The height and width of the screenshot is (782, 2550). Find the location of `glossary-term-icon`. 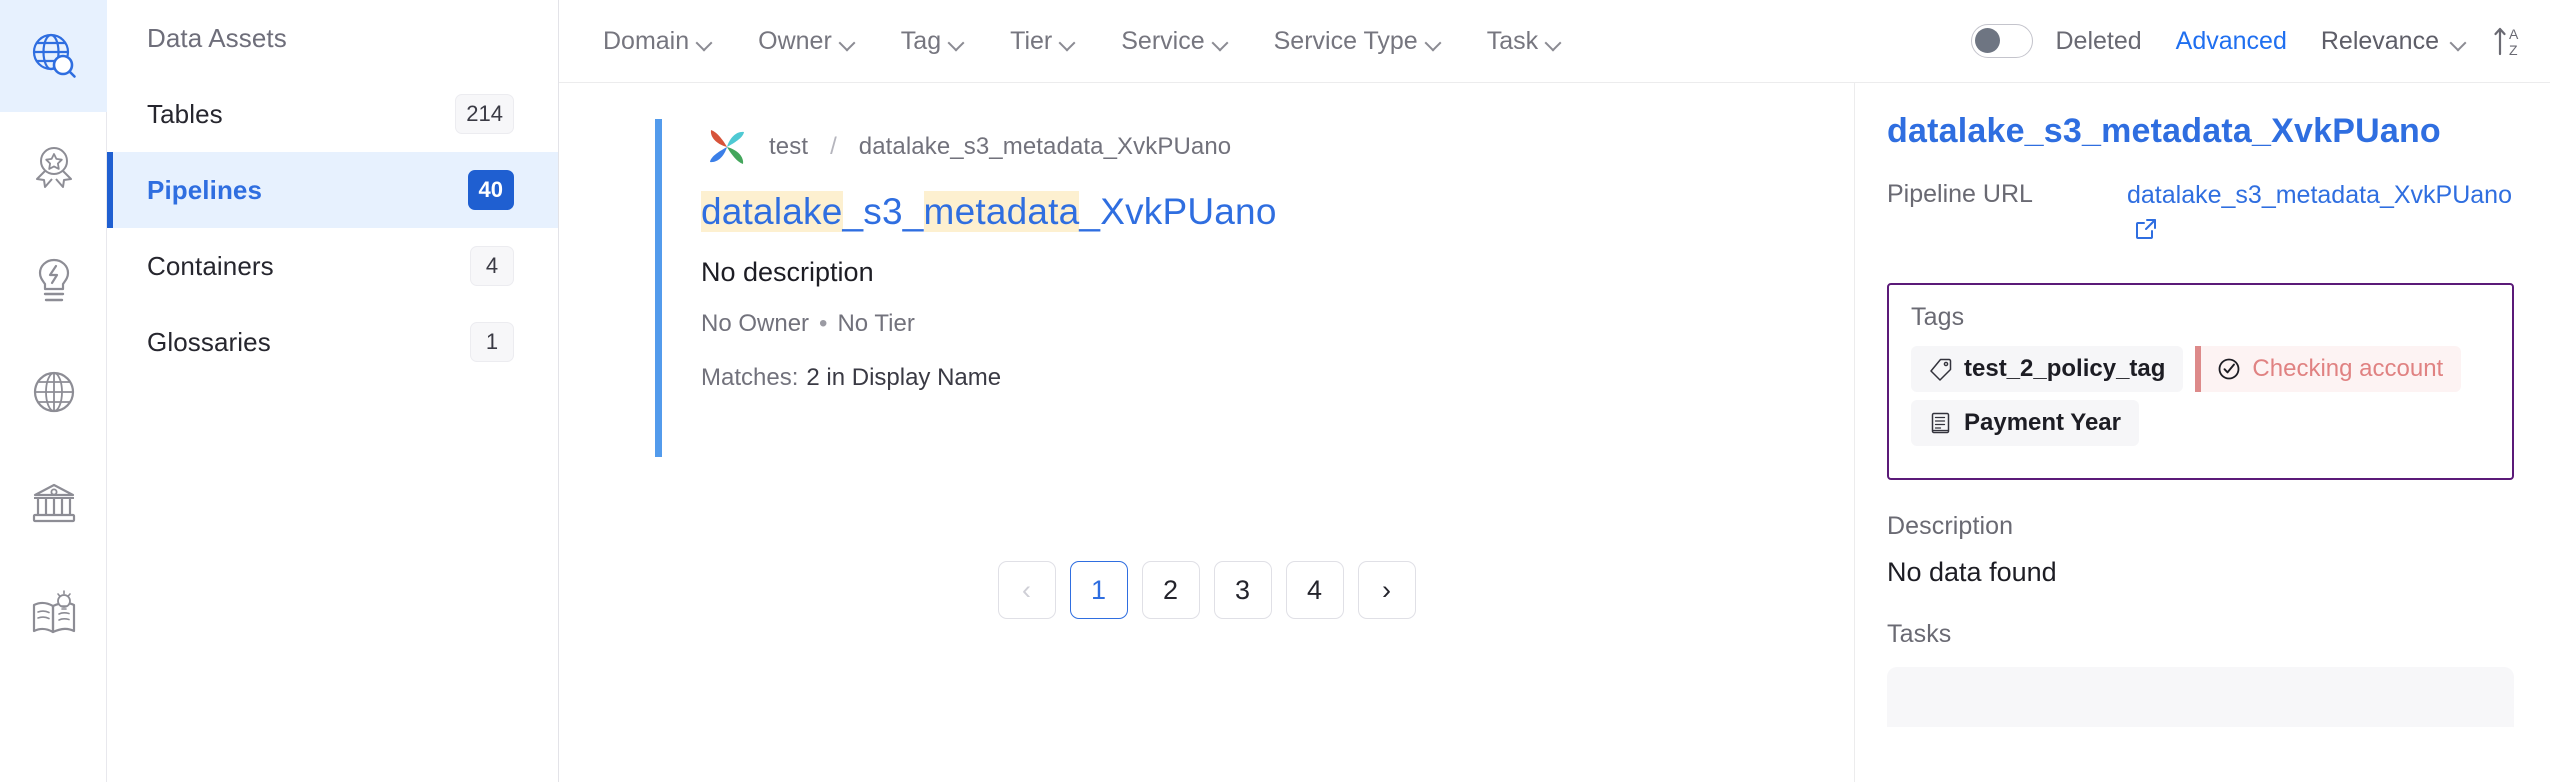

glossary-term-icon is located at coordinates (1941, 423).